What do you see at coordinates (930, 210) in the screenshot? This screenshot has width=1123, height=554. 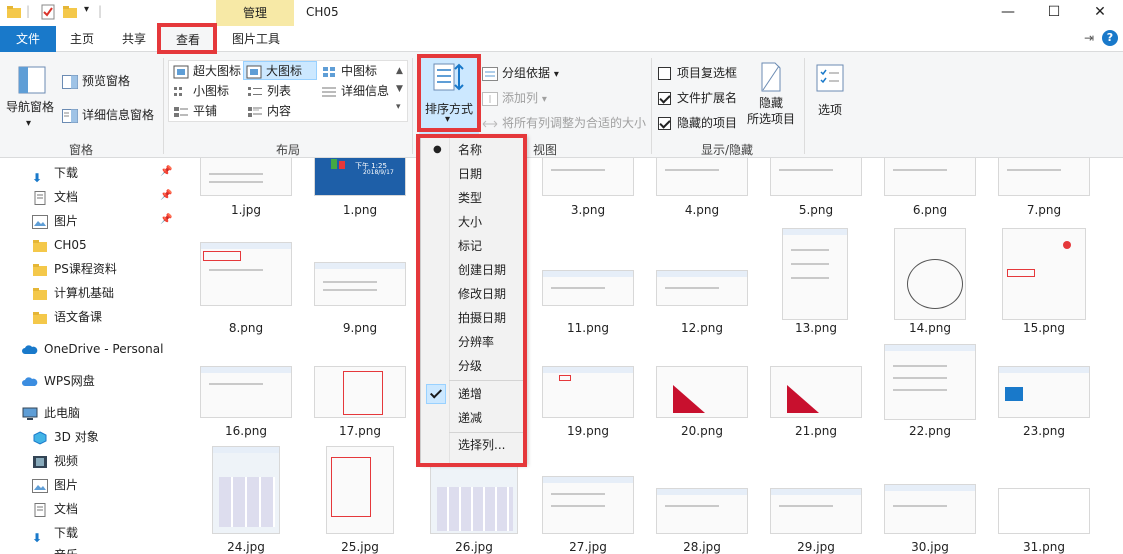 I see `file-name: 6.png` at bounding box center [930, 210].